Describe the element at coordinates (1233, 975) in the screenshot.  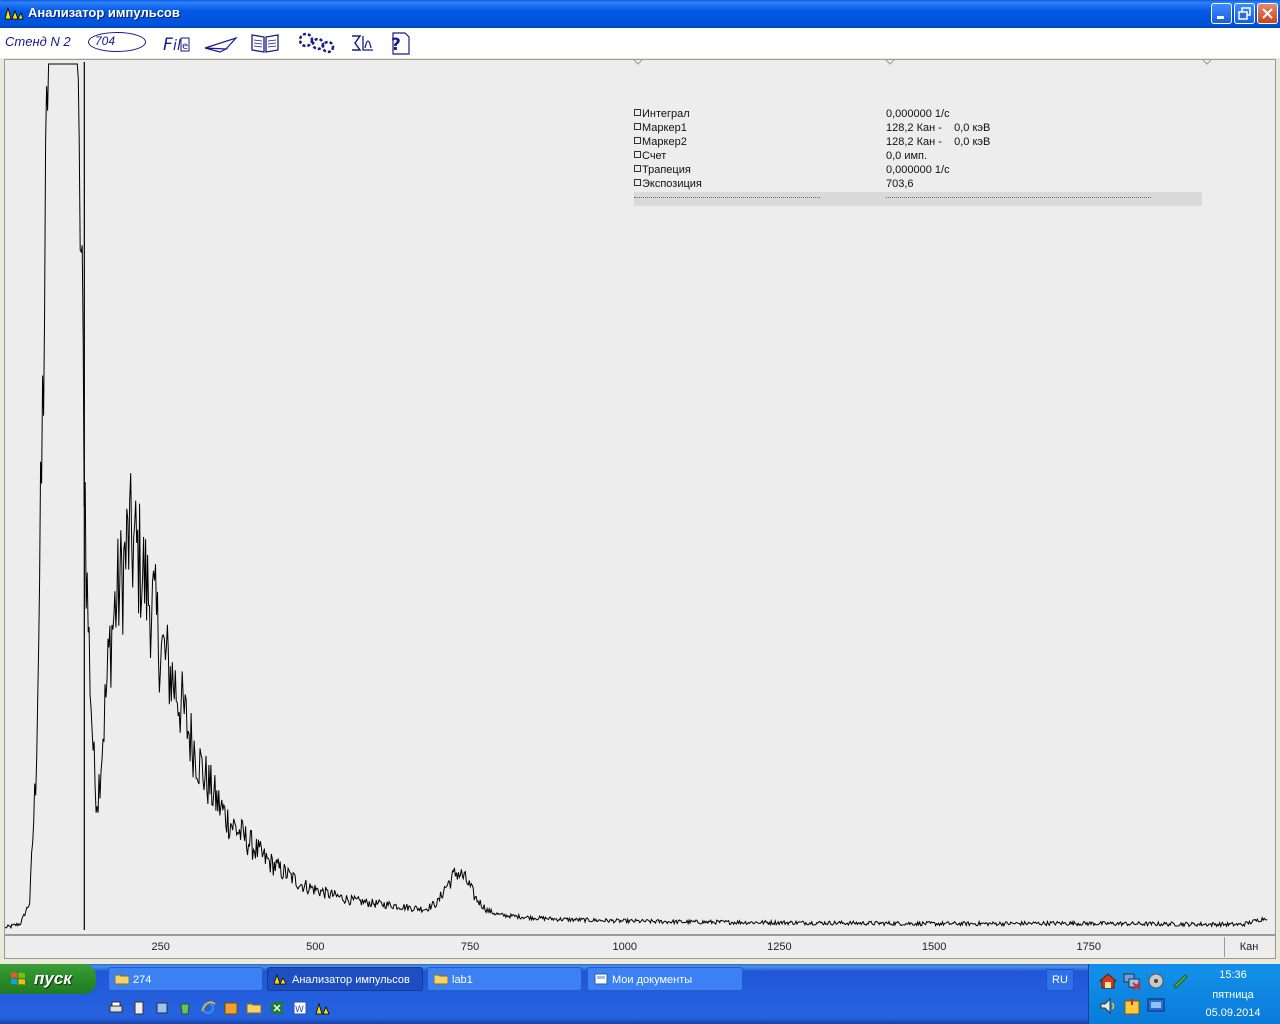
I see `clock-time: 15:36` at that location.